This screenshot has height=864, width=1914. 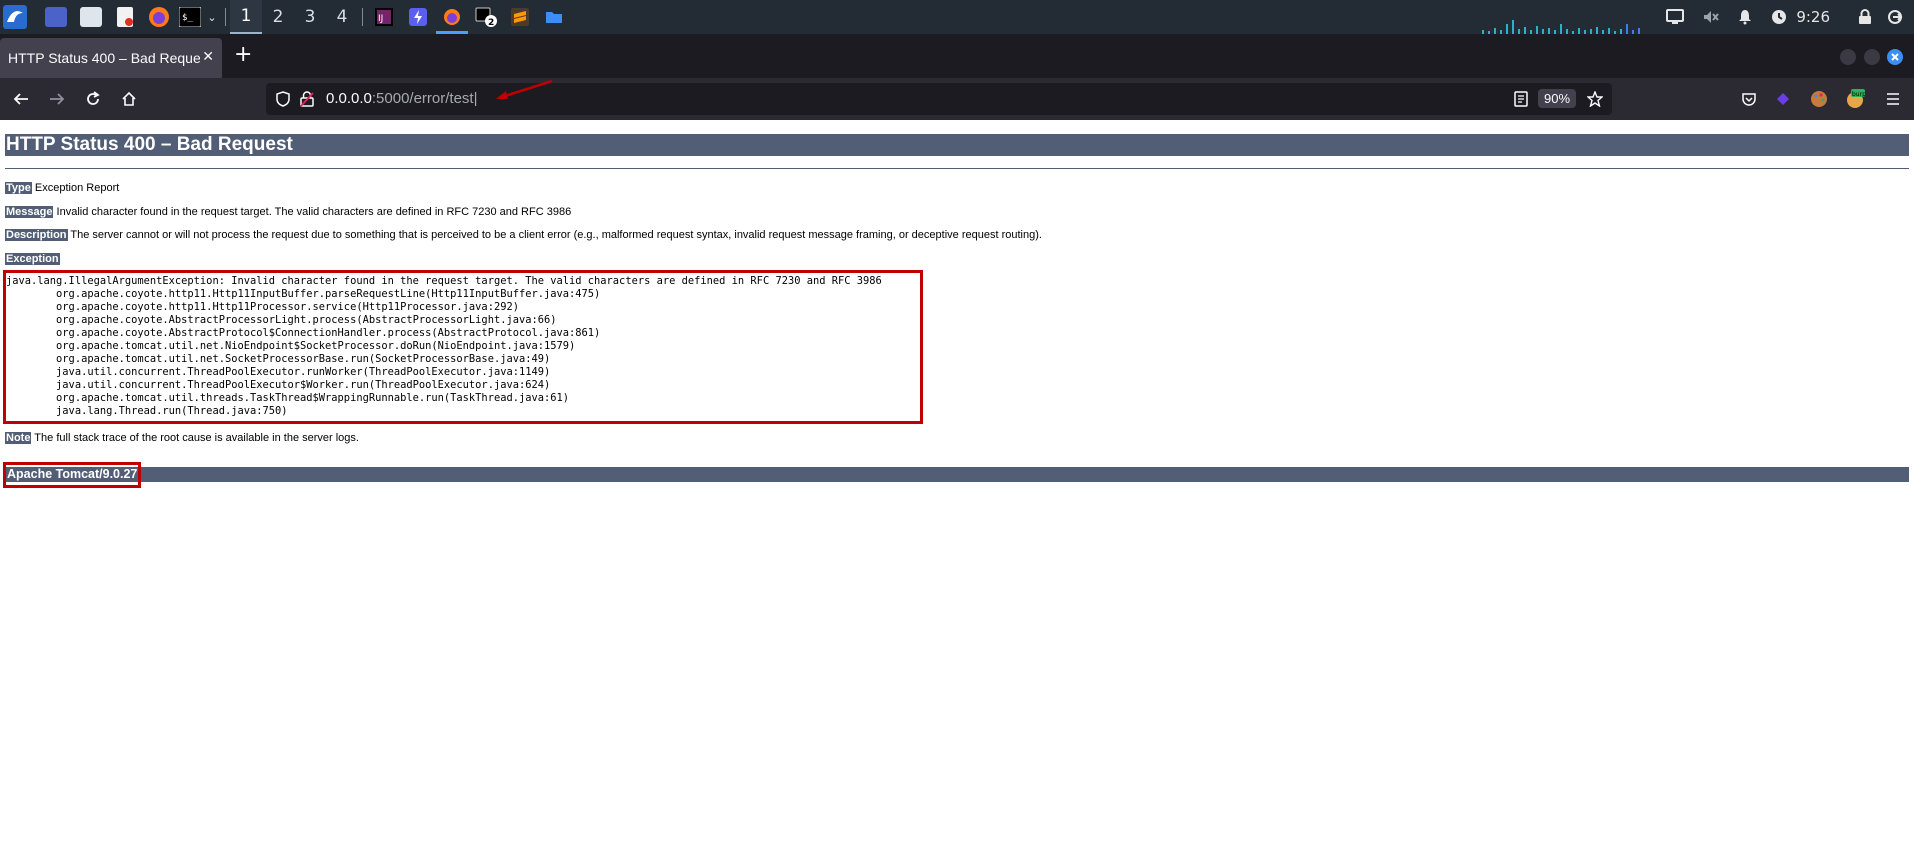 What do you see at coordinates (129, 99) in the screenshot?
I see `home-icon` at bounding box center [129, 99].